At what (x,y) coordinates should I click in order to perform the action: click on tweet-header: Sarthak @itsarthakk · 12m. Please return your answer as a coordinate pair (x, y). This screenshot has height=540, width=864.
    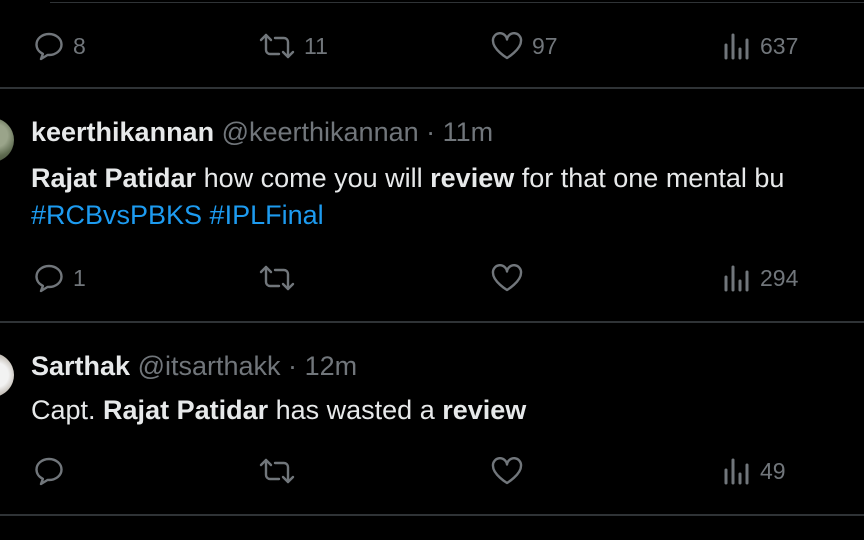
    Looking at the image, I should click on (194, 366).